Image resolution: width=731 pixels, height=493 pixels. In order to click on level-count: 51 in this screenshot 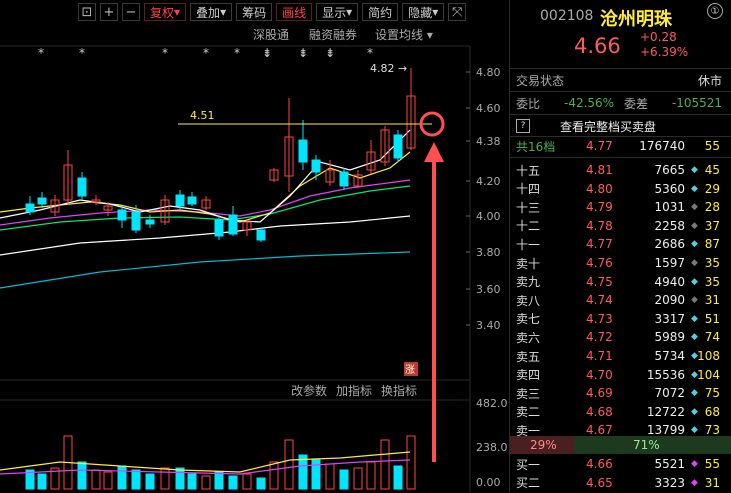, I will do `click(712, 318)`.